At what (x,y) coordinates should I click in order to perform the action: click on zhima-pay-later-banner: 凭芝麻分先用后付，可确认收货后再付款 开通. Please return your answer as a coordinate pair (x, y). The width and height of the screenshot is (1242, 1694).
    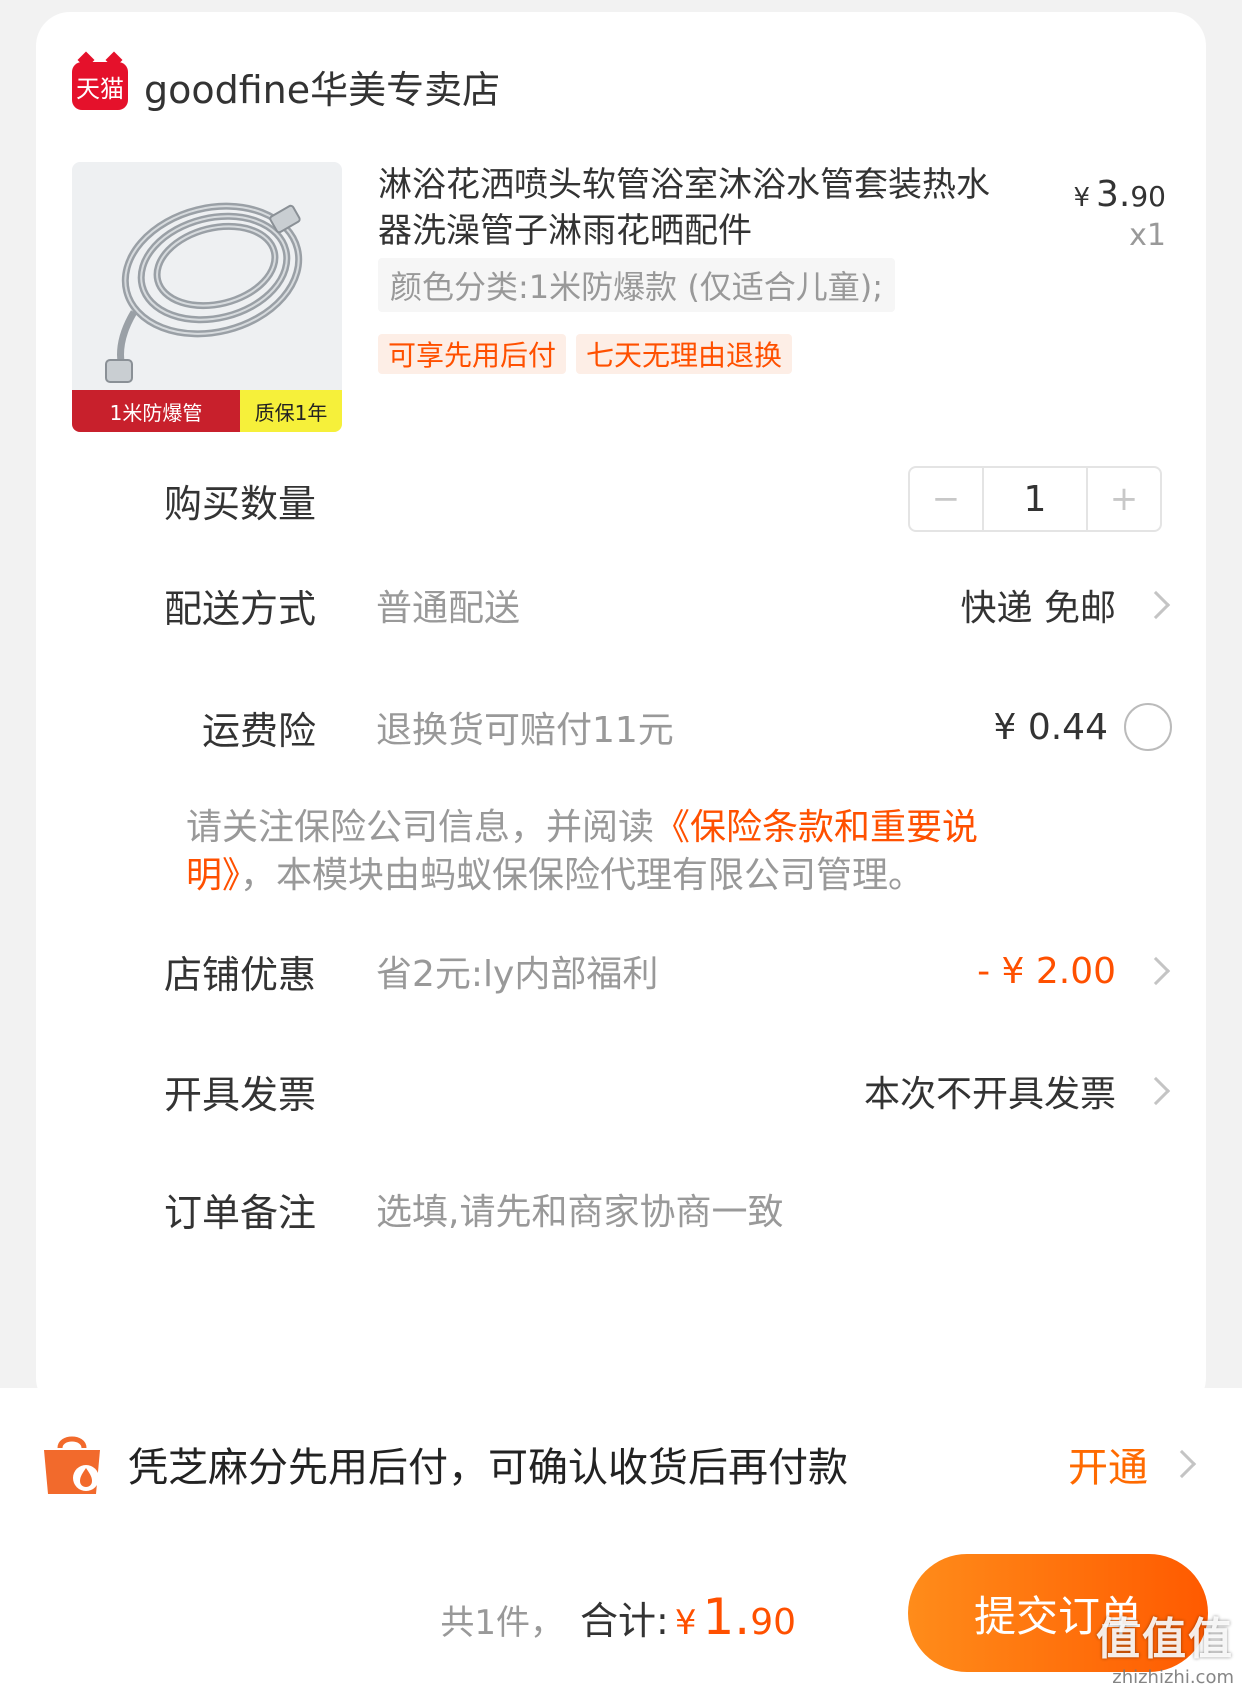
    Looking at the image, I should click on (623, 1464).